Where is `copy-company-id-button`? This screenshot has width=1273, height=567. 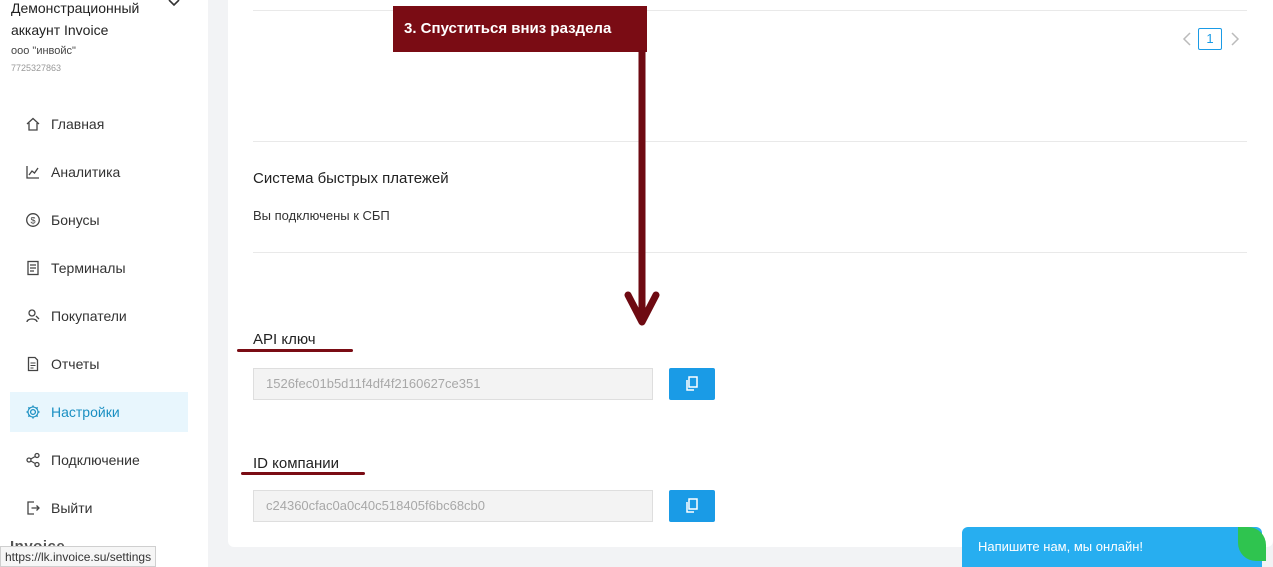 copy-company-id-button is located at coordinates (692, 506).